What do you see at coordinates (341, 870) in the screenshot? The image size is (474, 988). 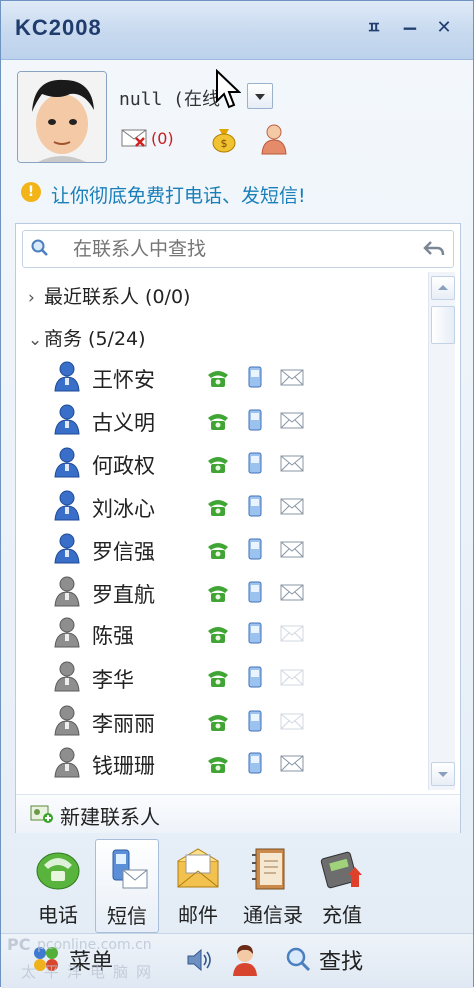 I see `recharge-icon` at bounding box center [341, 870].